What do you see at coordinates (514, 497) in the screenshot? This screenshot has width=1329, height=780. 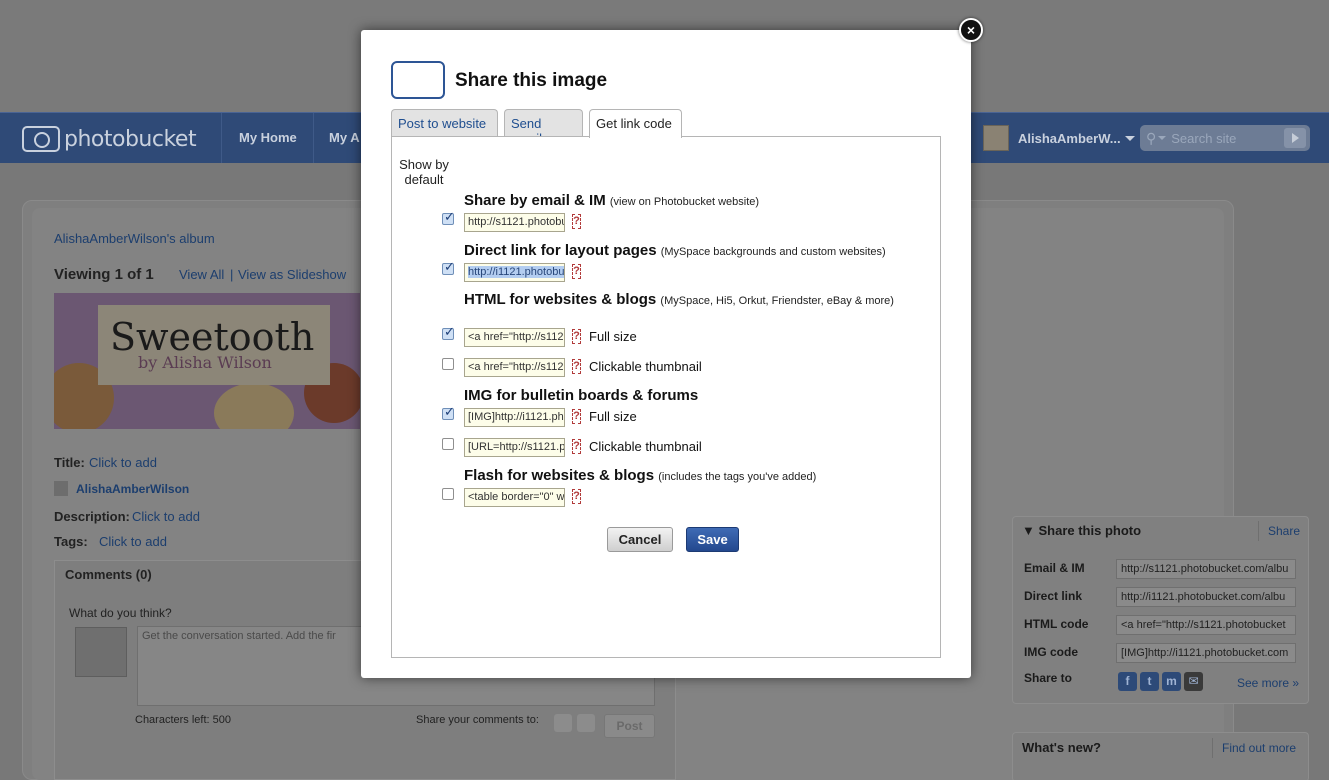 I see `flash-code-field: <table border="0" width` at bounding box center [514, 497].